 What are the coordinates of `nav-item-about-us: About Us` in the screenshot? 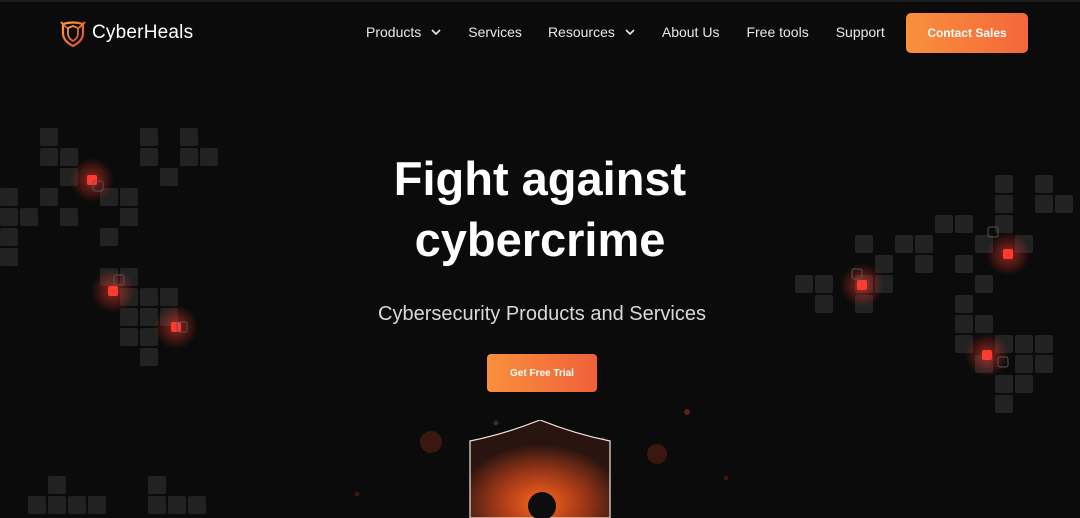 It's located at (691, 32).